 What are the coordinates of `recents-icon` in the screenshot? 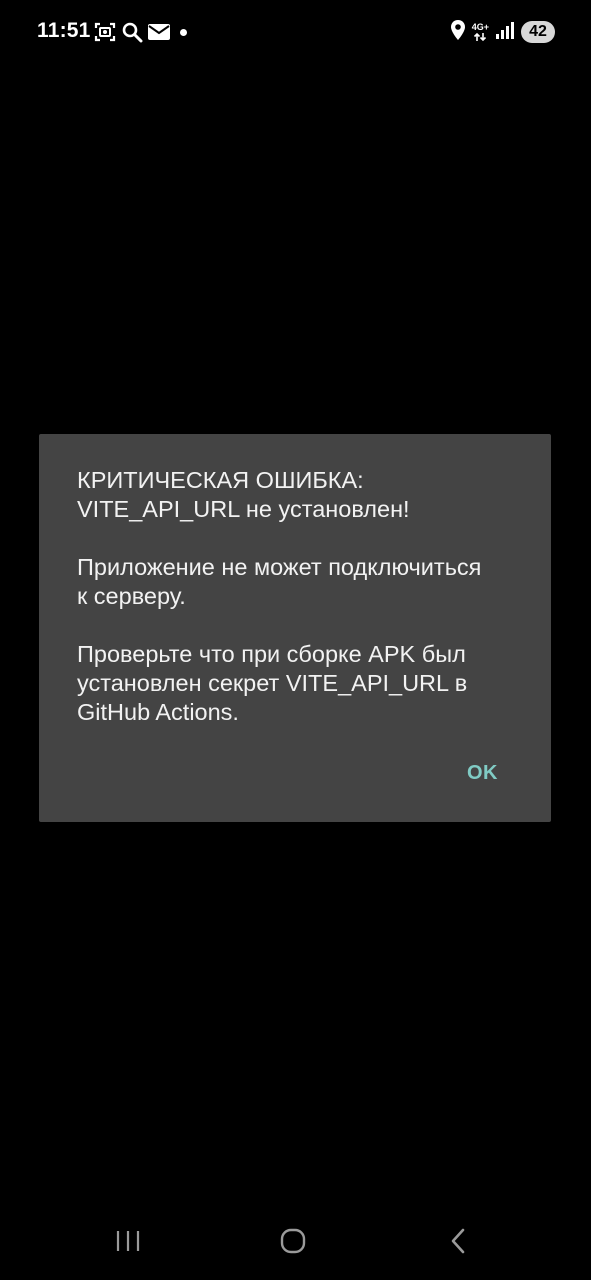 It's located at (128, 1243).